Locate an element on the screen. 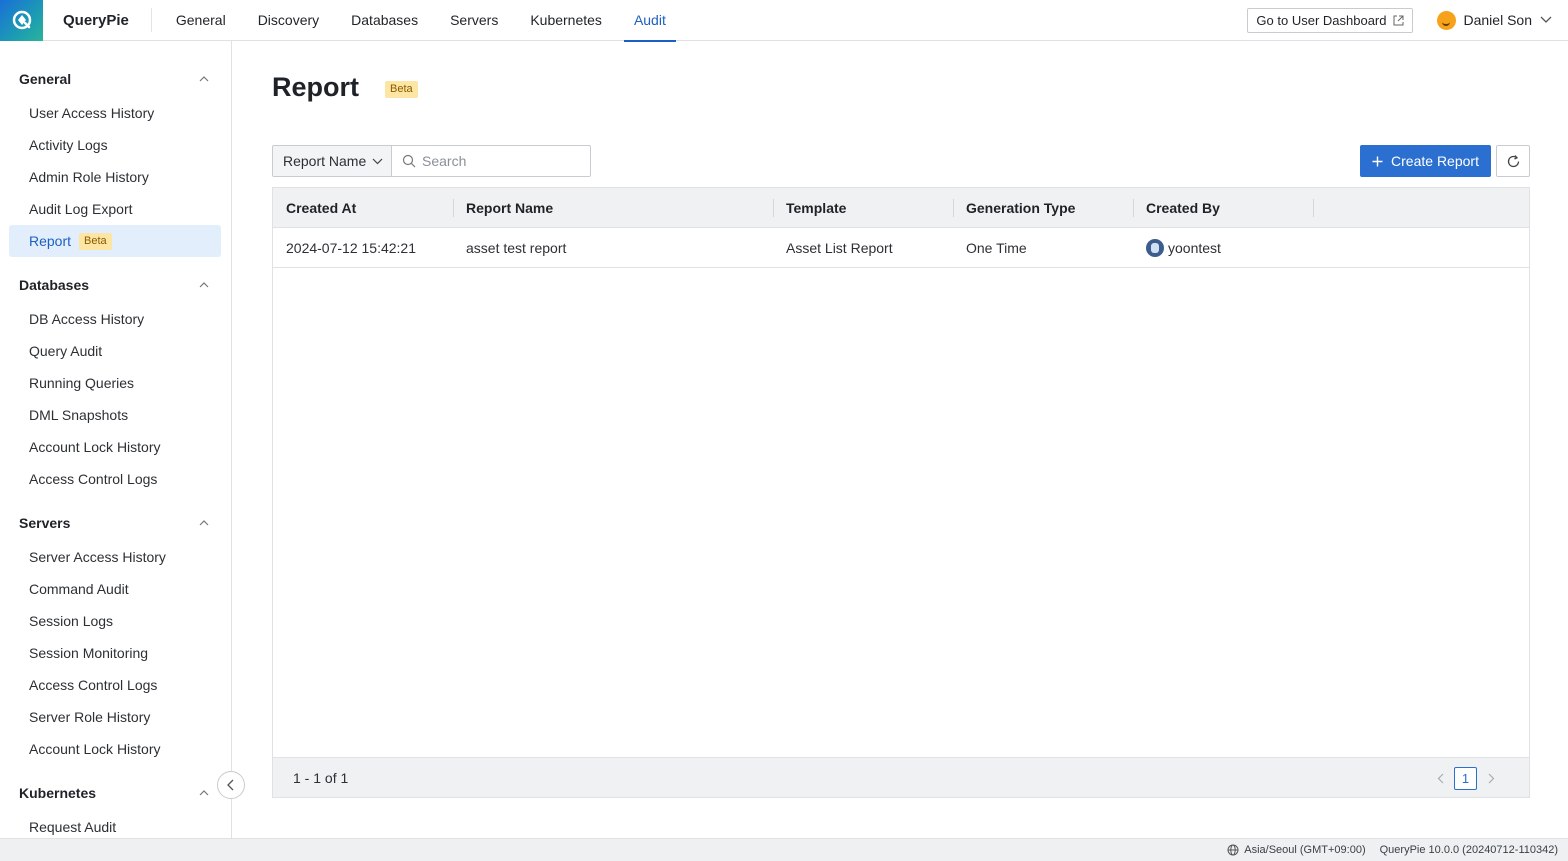 This screenshot has width=1568, height=861. nav-discovery: Discovery is located at coordinates (288, 20).